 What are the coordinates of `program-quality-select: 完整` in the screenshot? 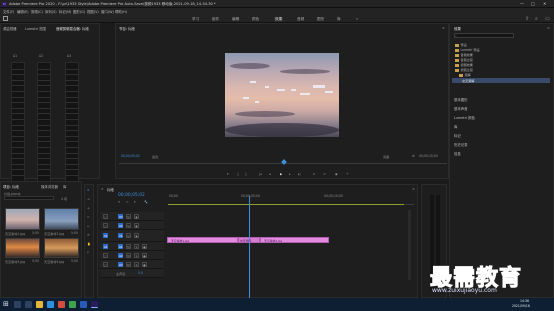 It's located at (386, 156).